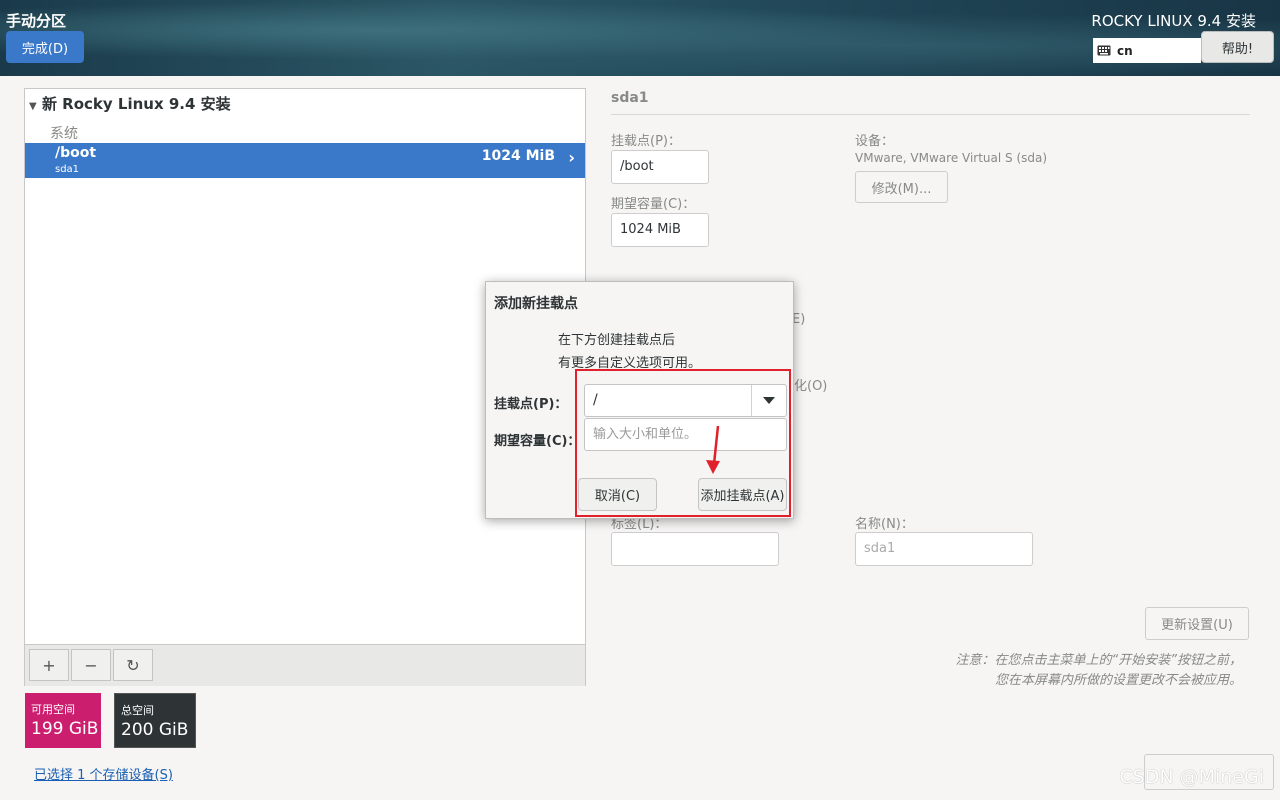 Image resolution: width=1280 pixels, height=800 pixels. Describe the element at coordinates (136, 104) in the screenshot. I see `installation-title: 新 Rocky Linux 9.4 安装` at that location.